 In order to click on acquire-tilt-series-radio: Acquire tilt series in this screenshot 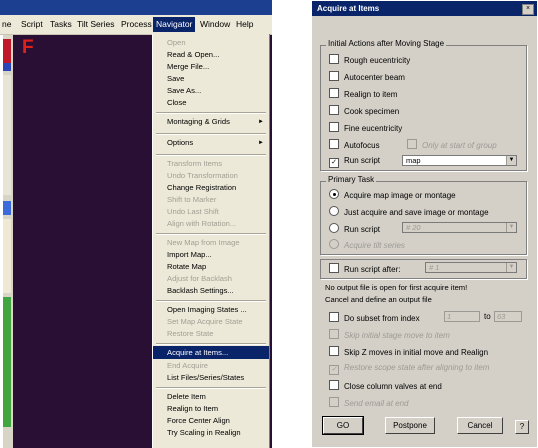, I will do `click(367, 245)`.